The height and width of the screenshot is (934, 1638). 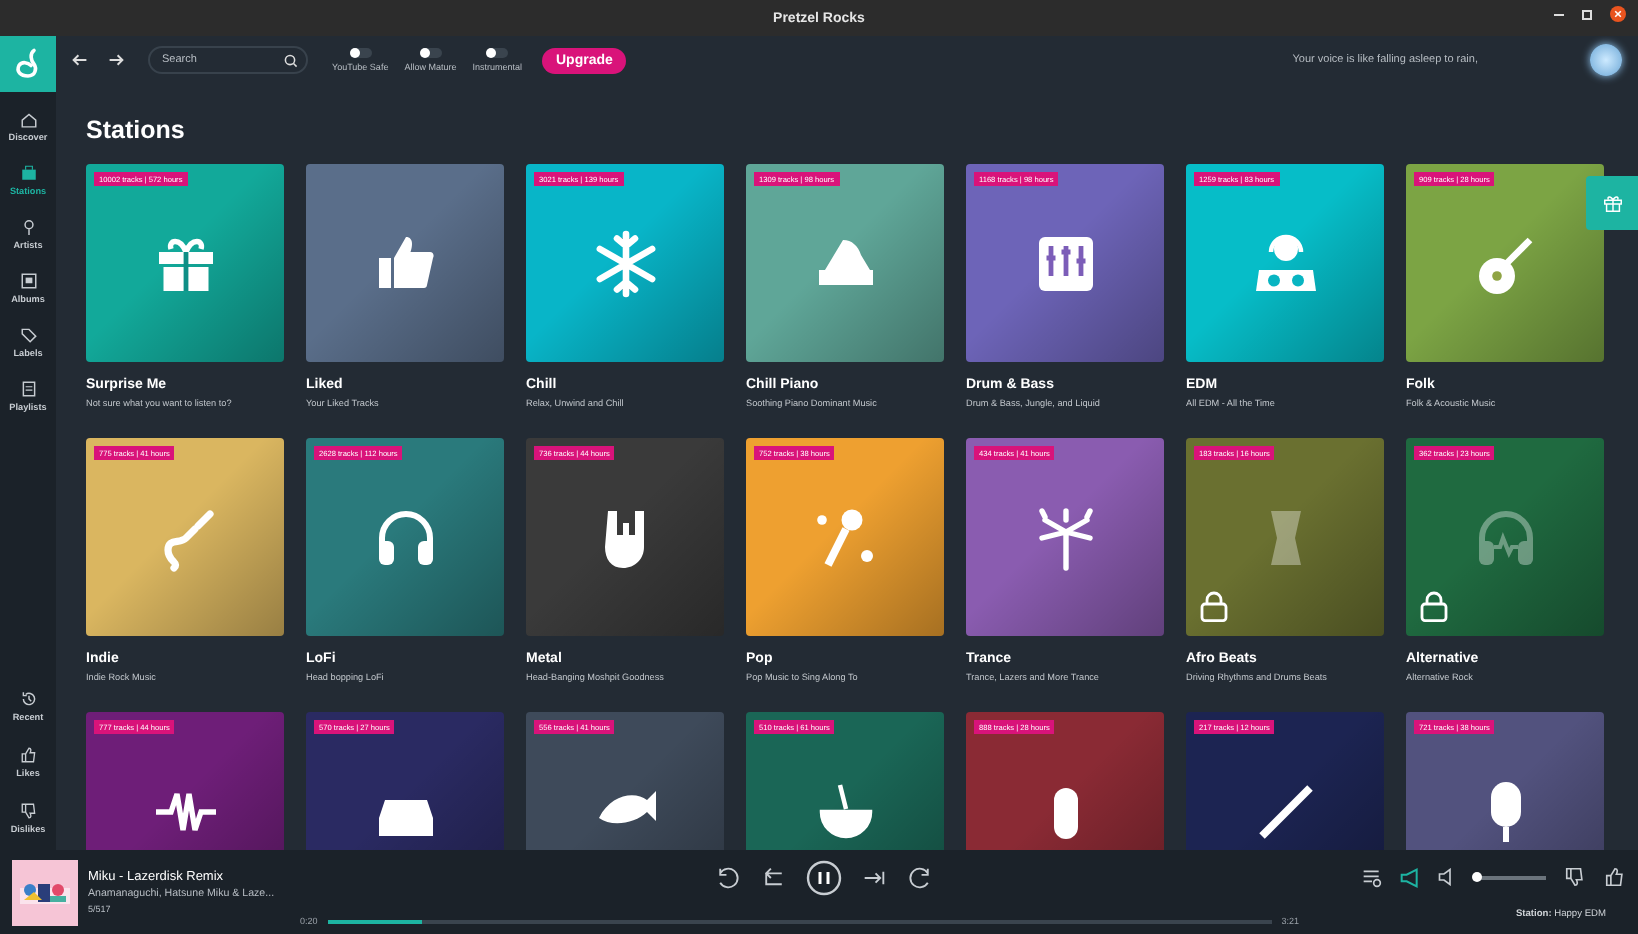 I want to click on rewind-button, so click(x=728, y=878).